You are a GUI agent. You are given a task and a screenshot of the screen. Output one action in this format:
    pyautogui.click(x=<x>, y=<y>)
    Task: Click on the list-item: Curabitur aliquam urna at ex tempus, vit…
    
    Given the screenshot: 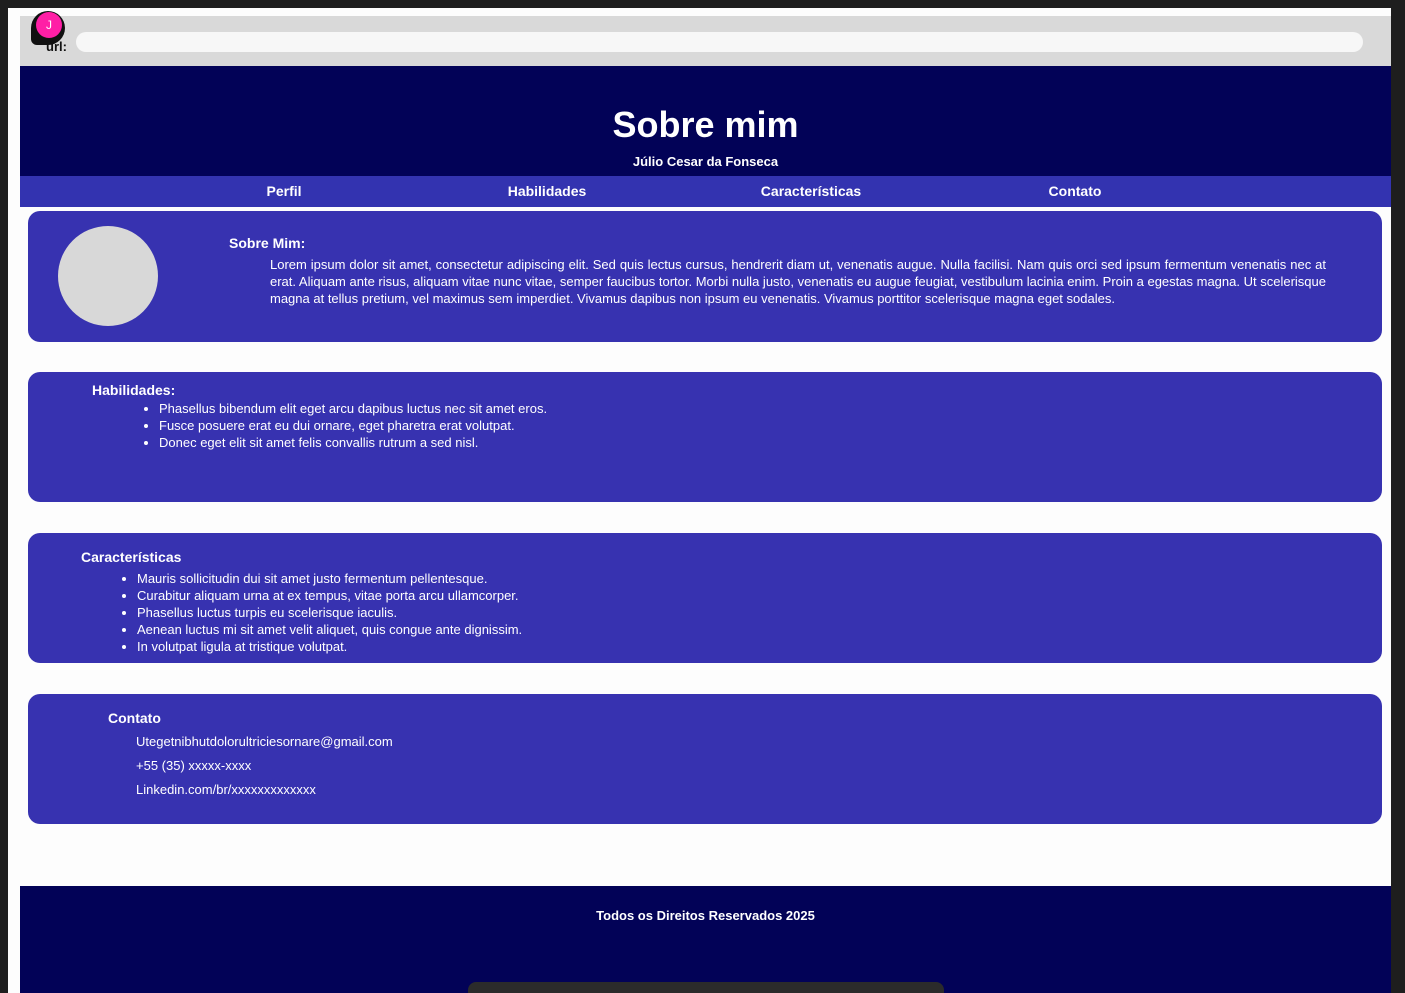 What is the action you would take?
    pyautogui.click(x=329, y=595)
    